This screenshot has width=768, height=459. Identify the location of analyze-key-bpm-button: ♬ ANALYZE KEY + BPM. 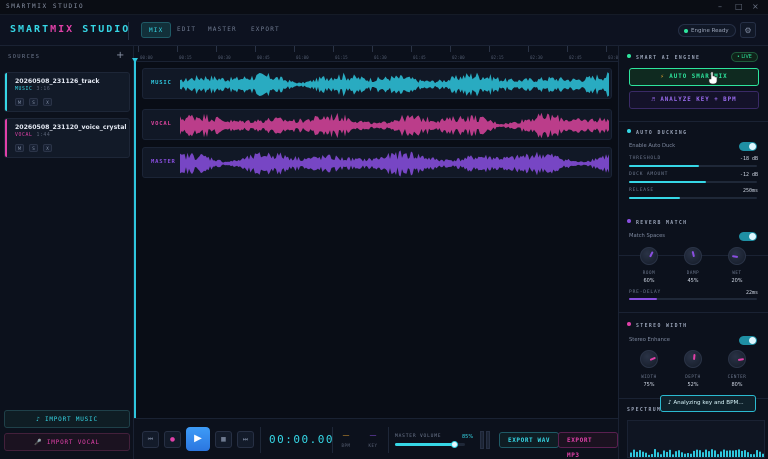
(694, 100).